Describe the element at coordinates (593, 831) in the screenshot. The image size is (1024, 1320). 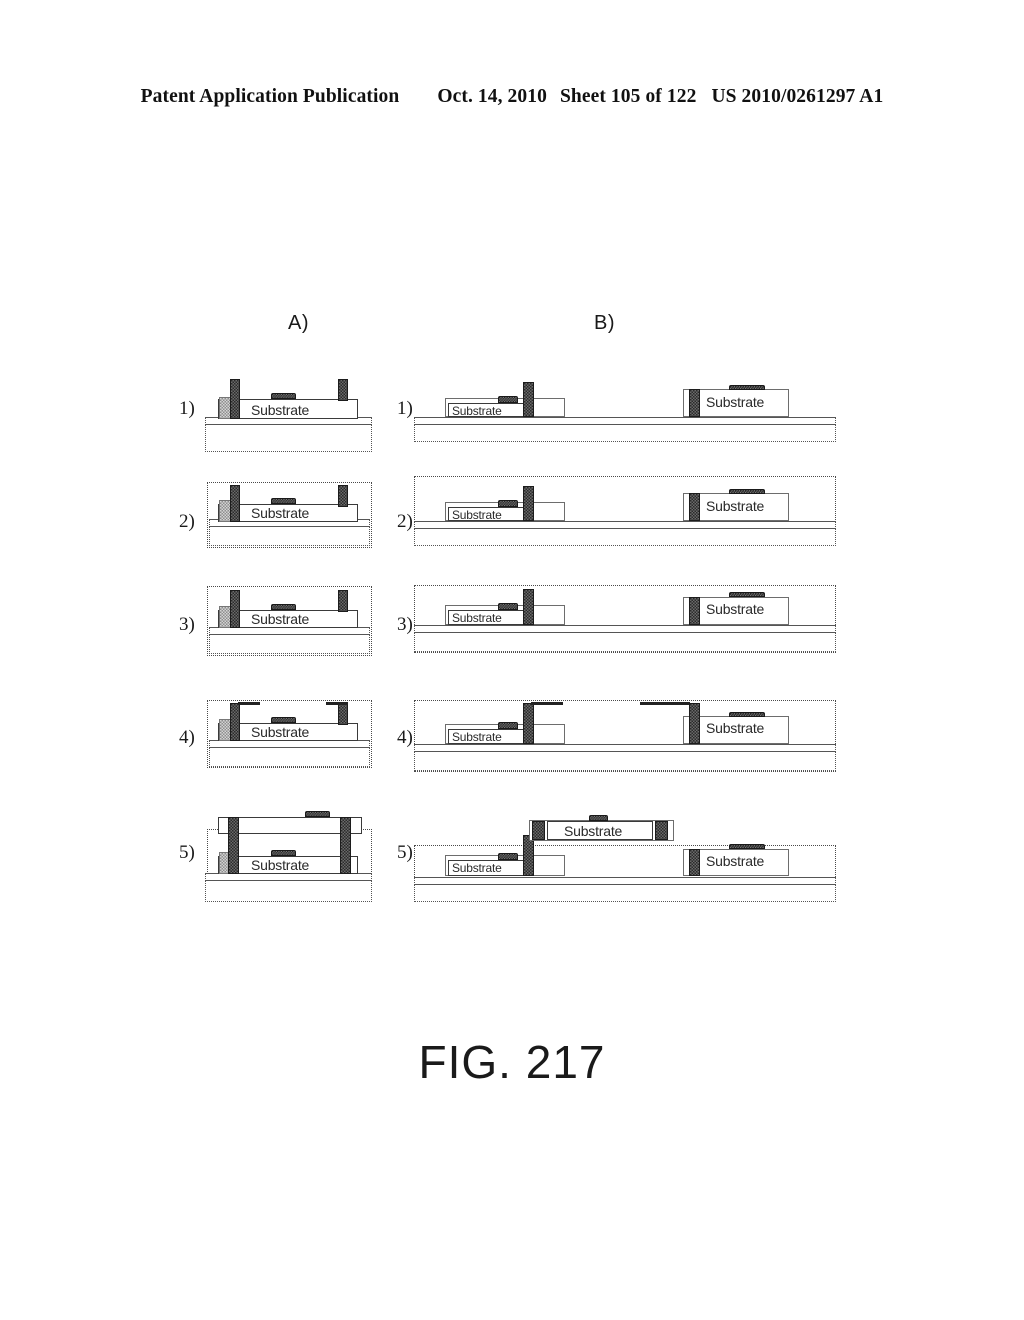
I see `second-tier-die-label: Substrate` at that location.